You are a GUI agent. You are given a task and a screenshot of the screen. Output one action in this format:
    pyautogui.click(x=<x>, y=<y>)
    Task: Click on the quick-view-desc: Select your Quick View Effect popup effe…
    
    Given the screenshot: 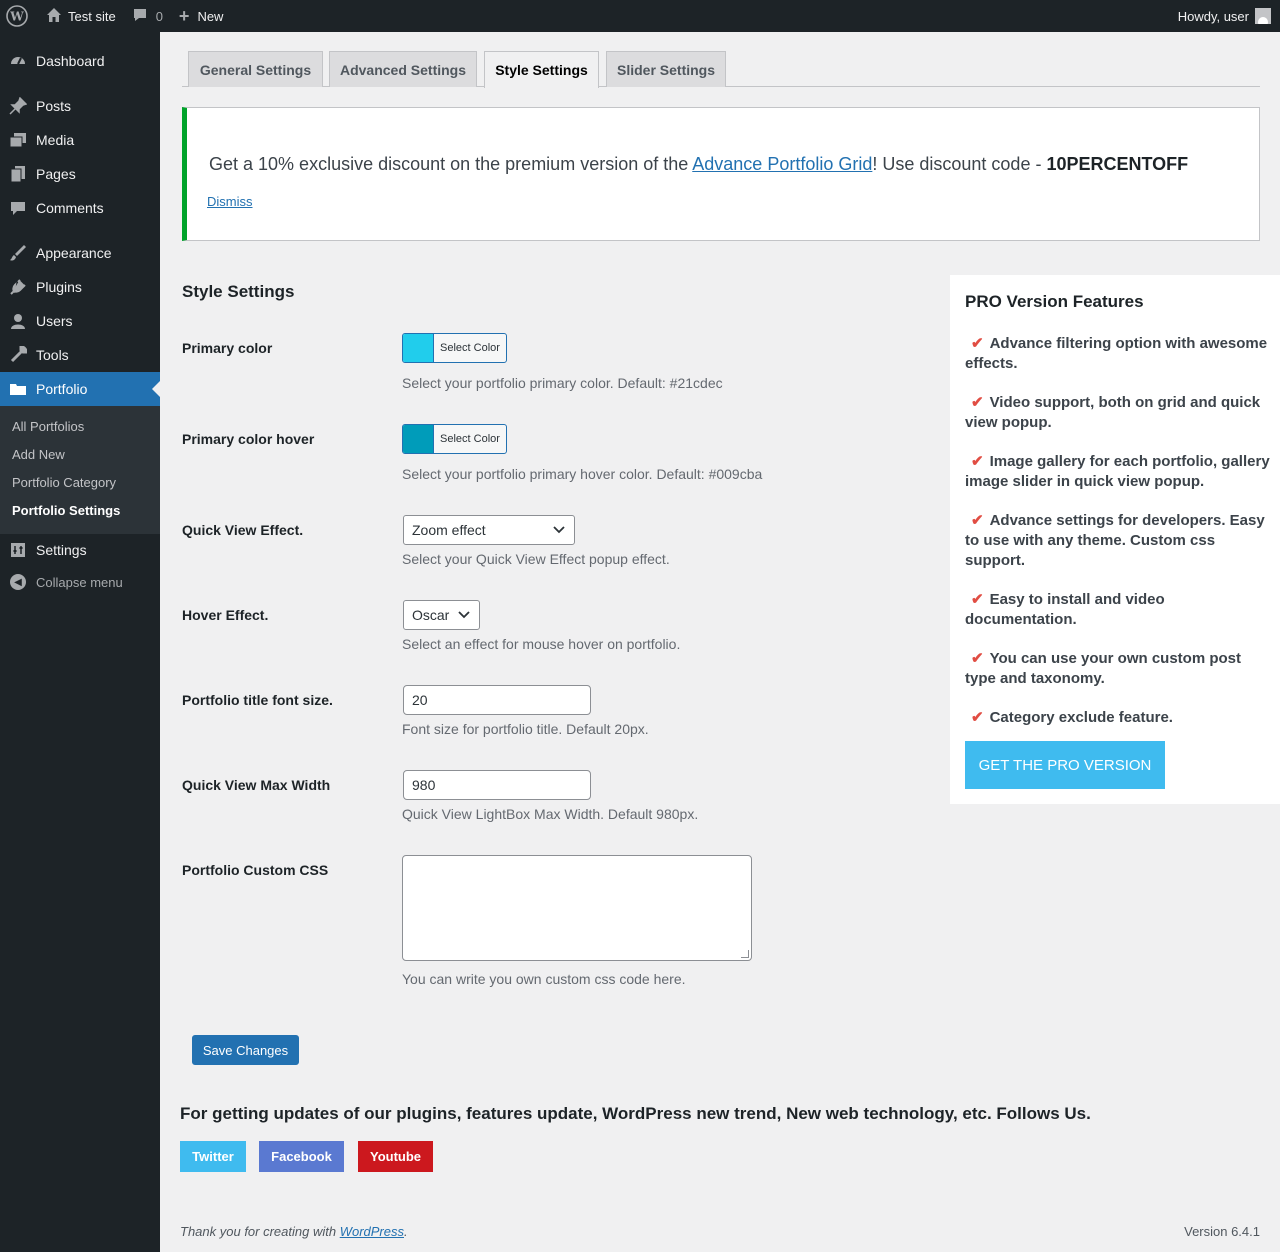 What is the action you would take?
    pyautogui.click(x=536, y=559)
    